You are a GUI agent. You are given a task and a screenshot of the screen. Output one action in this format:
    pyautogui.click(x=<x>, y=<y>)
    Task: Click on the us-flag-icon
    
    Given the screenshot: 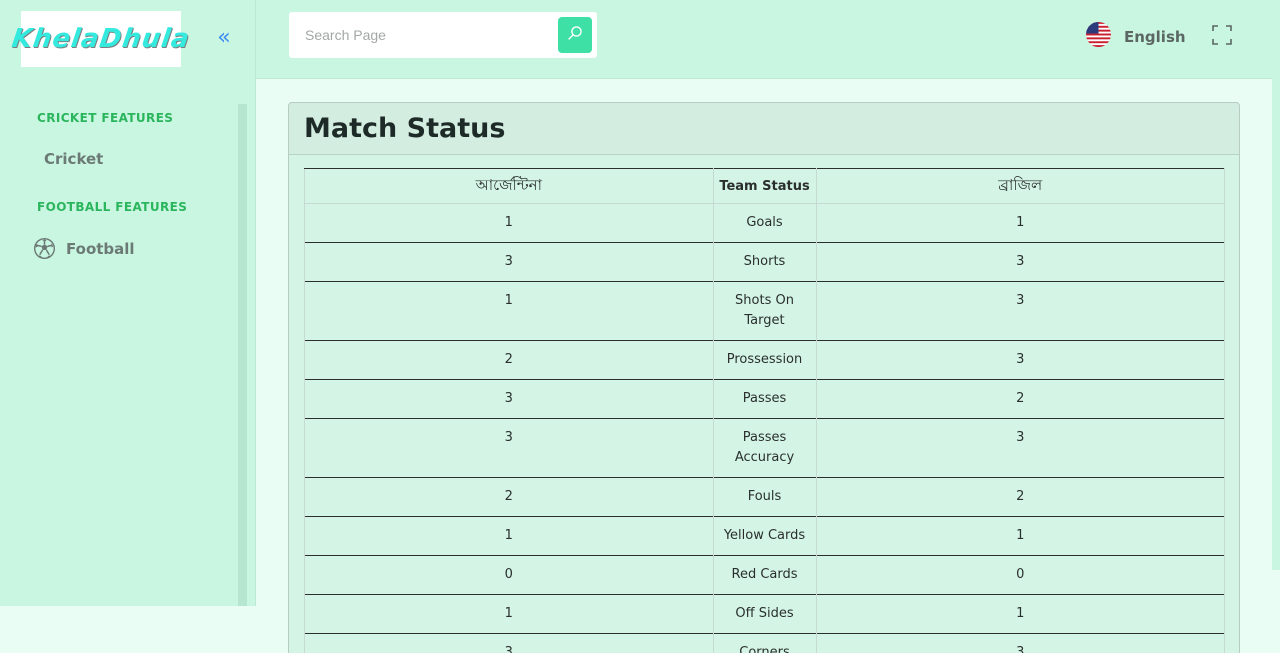 What is the action you would take?
    pyautogui.click(x=1098, y=36)
    